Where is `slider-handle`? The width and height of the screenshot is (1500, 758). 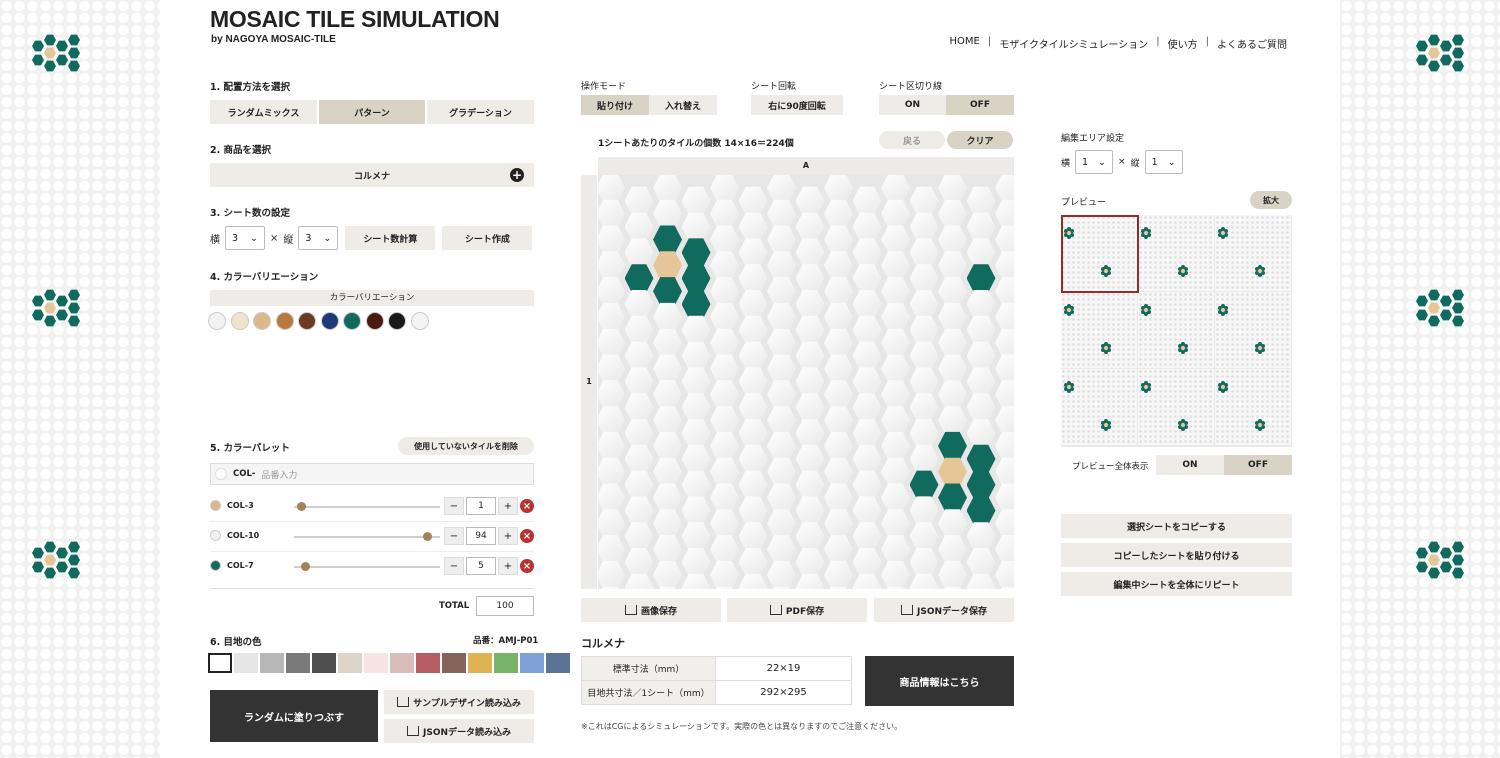
slider-handle is located at coordinates (427, 536).